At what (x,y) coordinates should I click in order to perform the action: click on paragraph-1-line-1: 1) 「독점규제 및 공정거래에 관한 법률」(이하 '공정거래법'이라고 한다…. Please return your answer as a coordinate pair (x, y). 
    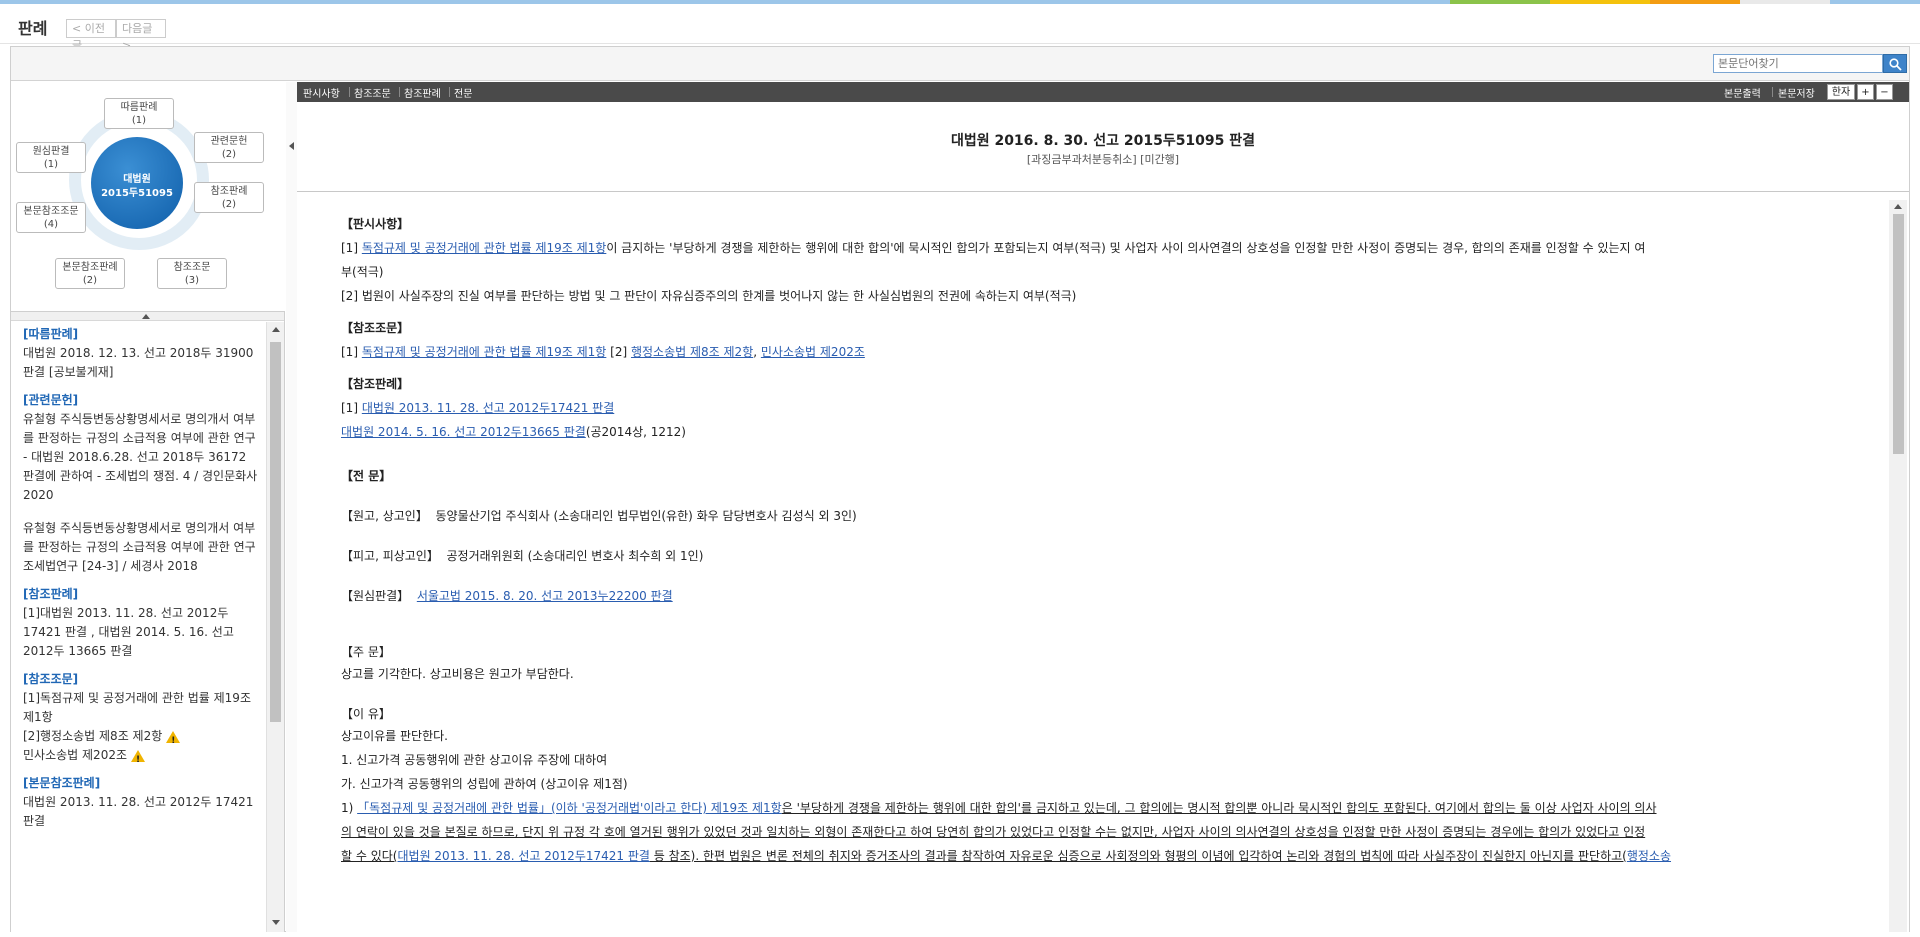
    Looking at the image, I should click on (999, 808).